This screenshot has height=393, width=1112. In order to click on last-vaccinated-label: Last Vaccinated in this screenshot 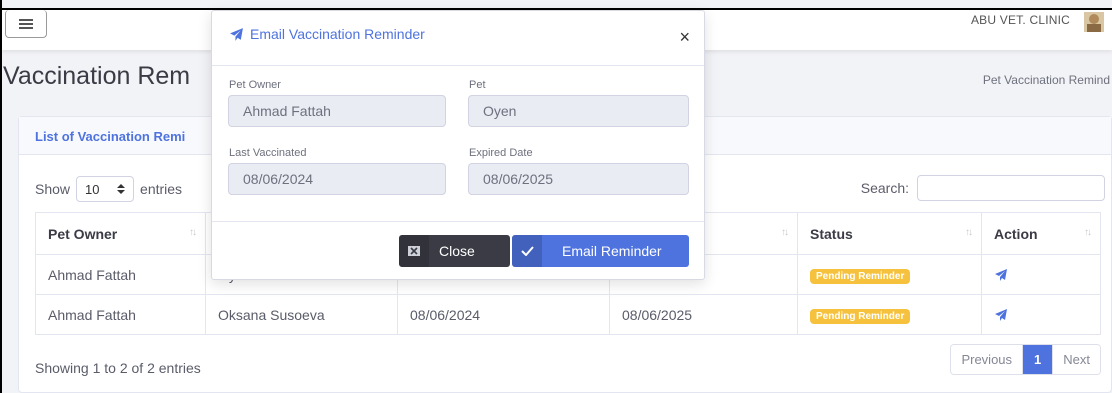, I will do `click(268, 153)`.